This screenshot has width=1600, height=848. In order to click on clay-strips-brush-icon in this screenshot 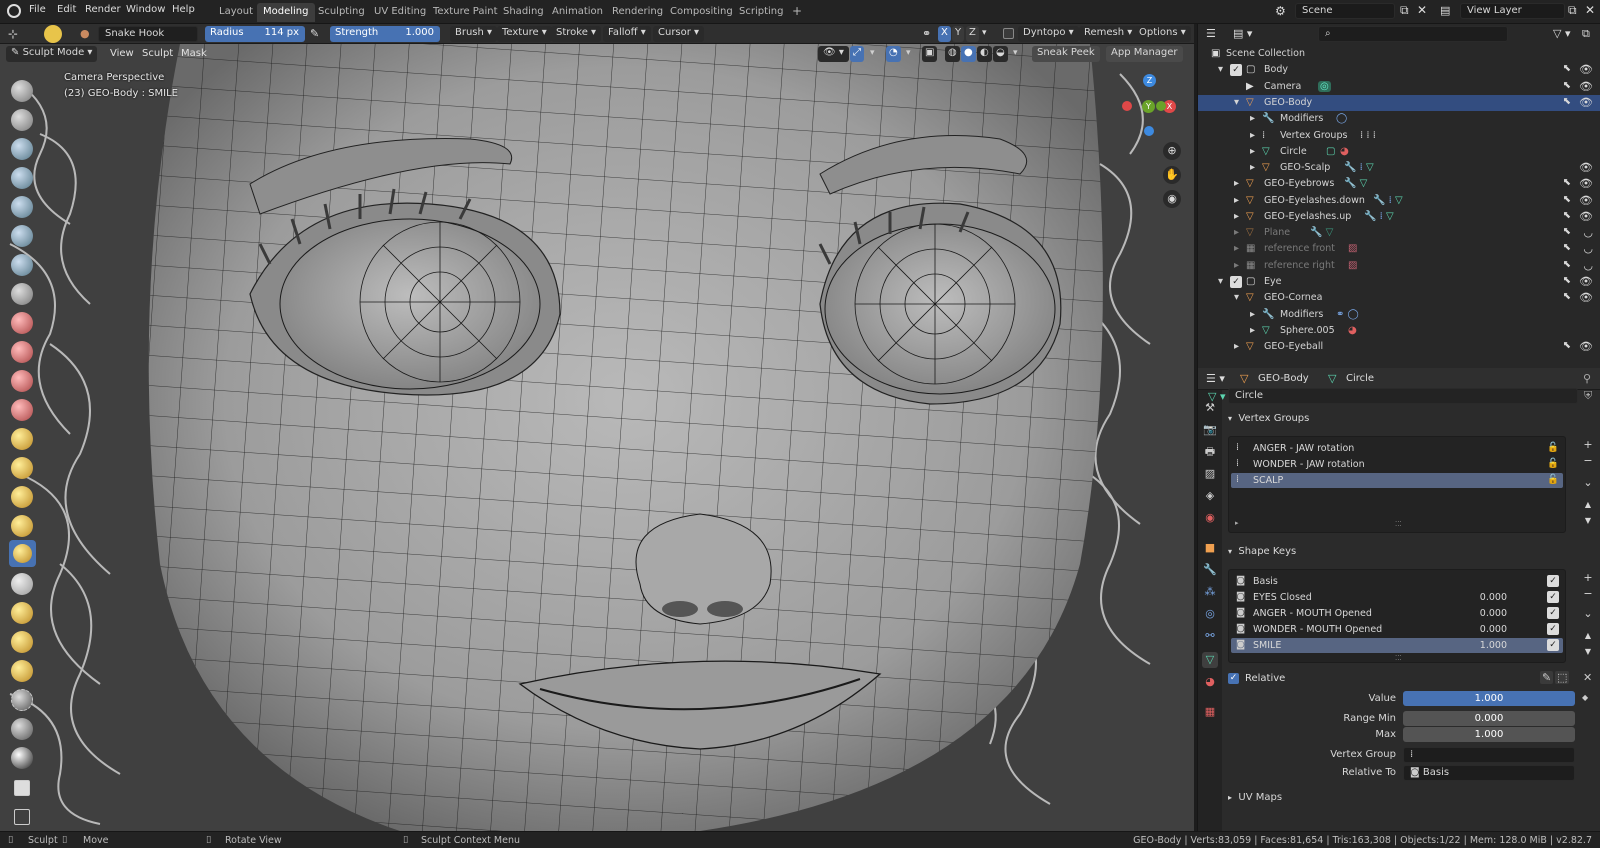, I will do `click(22, 178)`.